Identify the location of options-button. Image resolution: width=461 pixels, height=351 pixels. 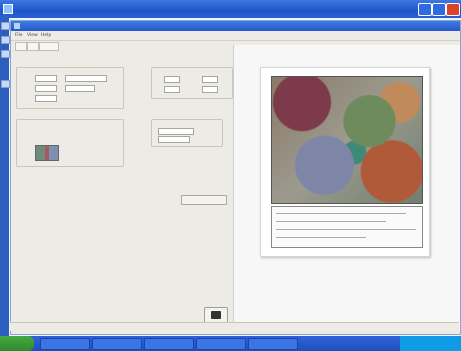
(204, 200).